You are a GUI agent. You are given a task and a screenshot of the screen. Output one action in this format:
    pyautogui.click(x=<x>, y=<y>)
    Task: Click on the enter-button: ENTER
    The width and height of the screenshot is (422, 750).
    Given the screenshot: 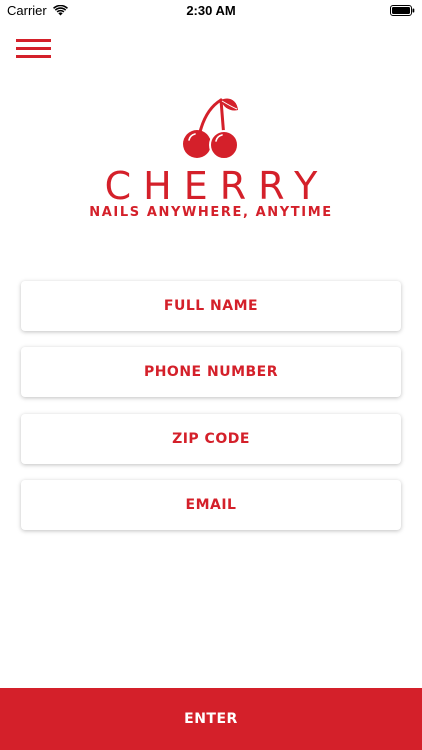 What is the action you would take?
    pyautogui.click(x=211, y=719)
    